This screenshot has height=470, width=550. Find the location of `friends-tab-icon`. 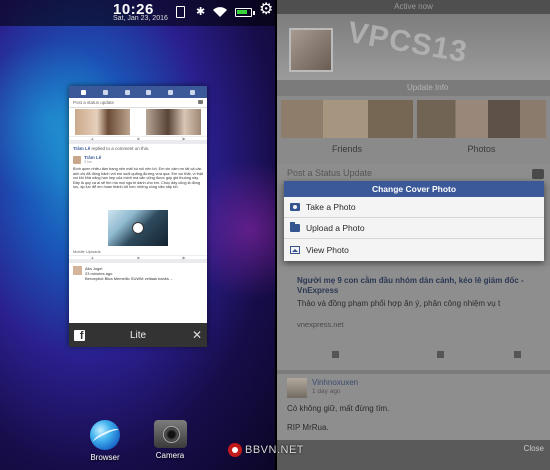

friends-tab-icon is located at coordinates (105, 92).